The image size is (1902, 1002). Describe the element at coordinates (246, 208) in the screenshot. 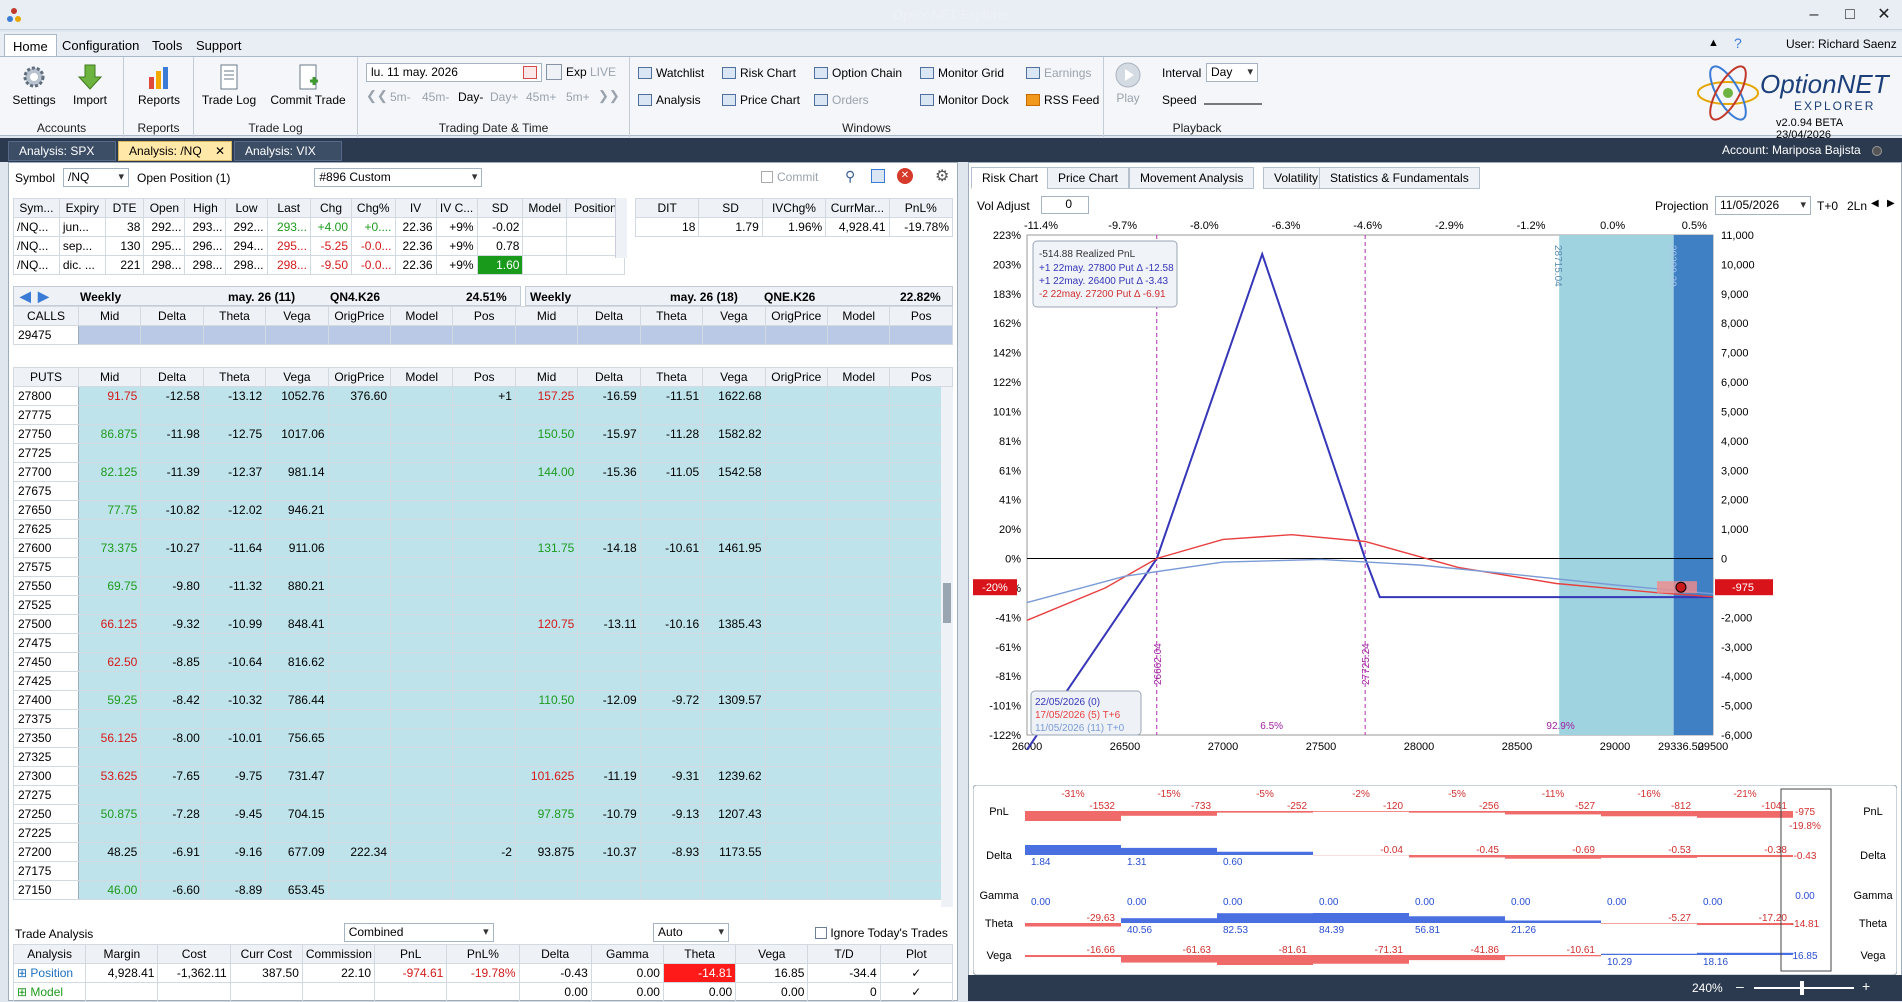

I see `quote-col-header: Low` at that location.